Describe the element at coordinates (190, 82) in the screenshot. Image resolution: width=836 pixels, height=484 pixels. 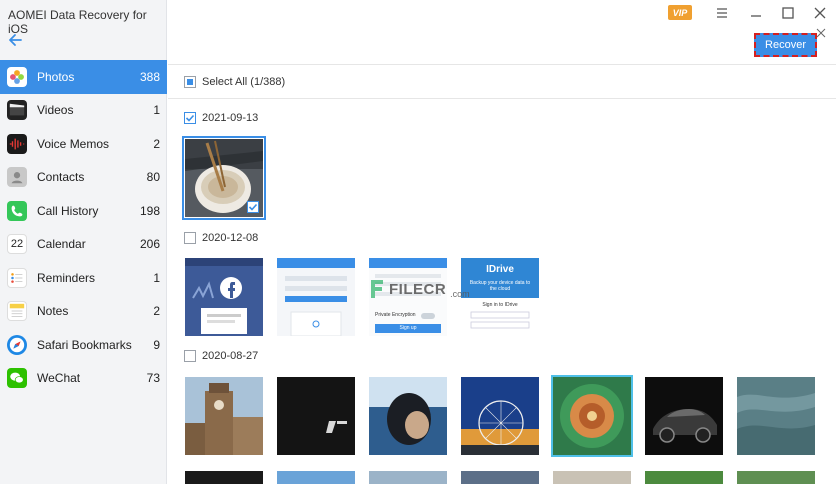
I see `select-all-checkbox` at that location.